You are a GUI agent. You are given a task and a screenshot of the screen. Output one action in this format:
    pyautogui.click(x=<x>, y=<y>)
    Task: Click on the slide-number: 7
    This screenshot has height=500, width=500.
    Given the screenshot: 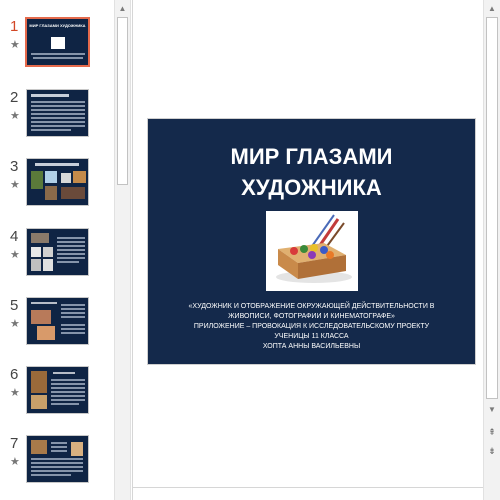 What is the action you would take?
    pyautogui.click(x=14, y=443)
    